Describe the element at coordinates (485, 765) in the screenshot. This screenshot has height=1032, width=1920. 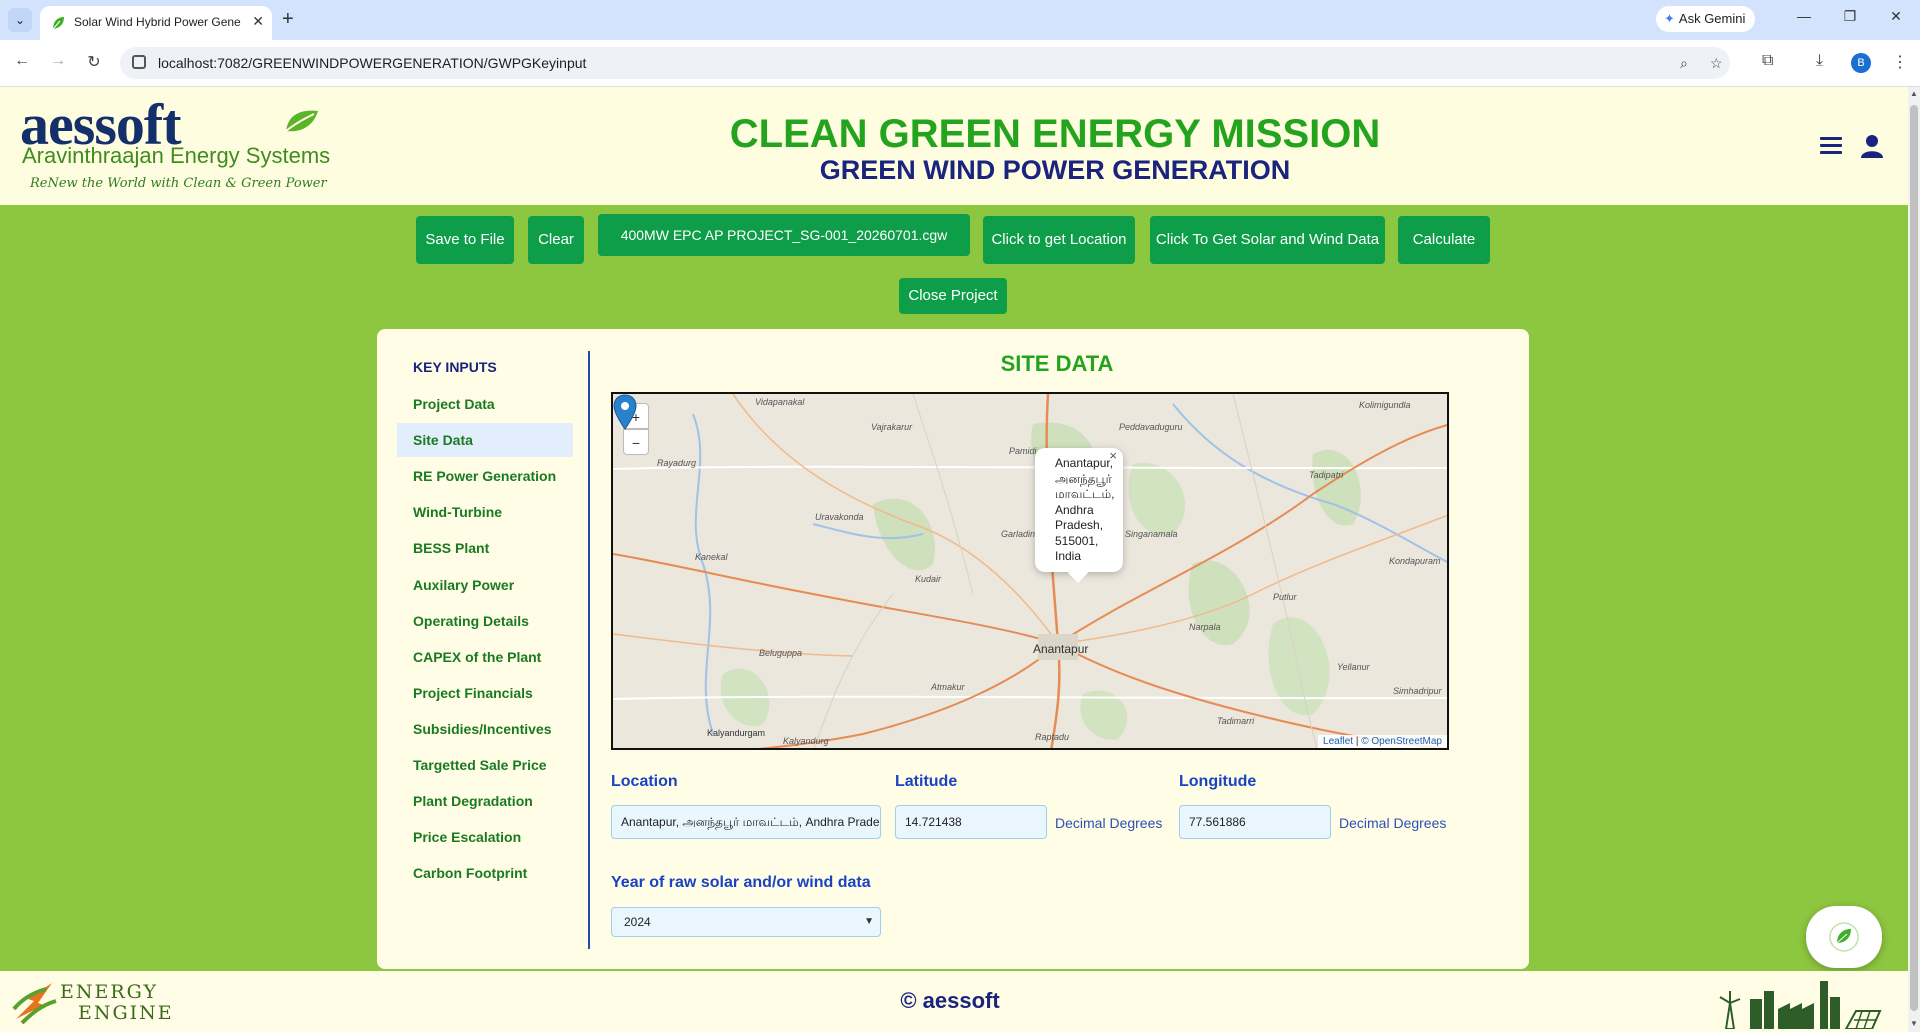
I see `sidebar-item-targetted-sale-price: Targetted Sale Price` at that location.